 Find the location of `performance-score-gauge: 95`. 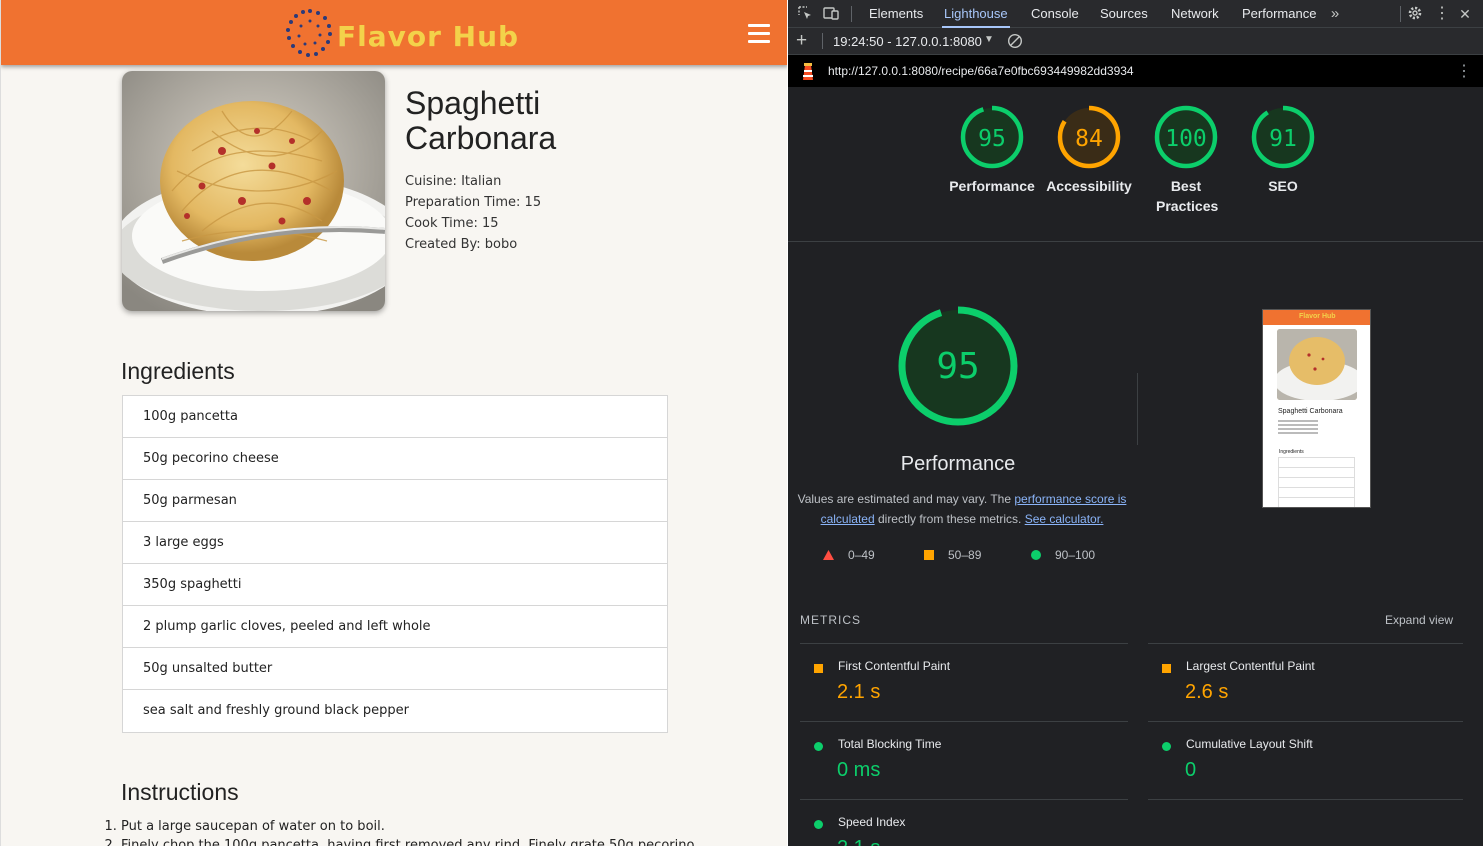

performance-score-gauge: 95 is located at coordinates (958, 366).